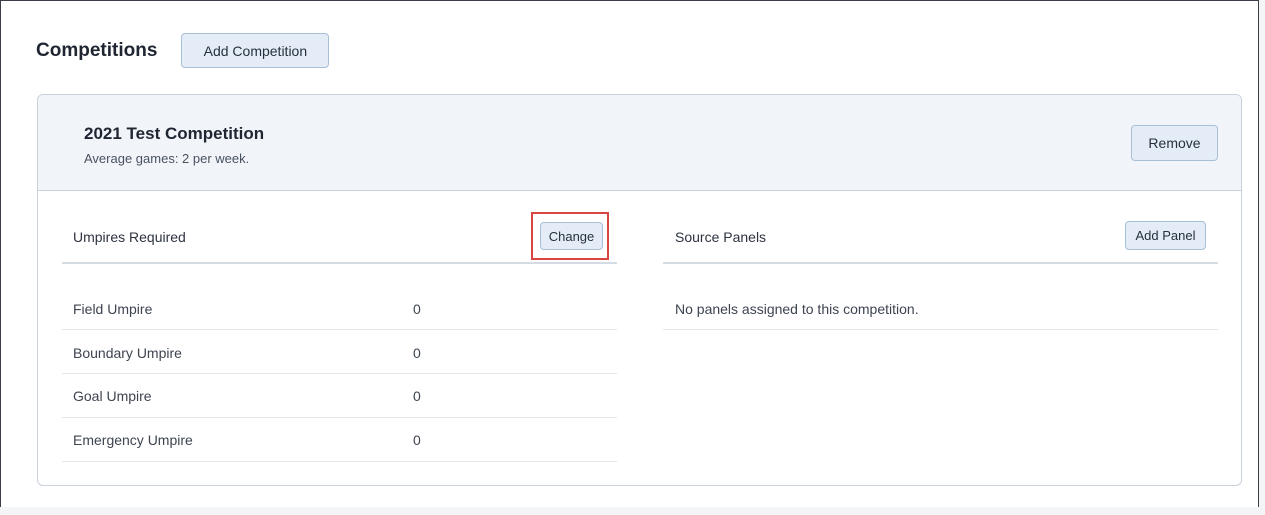 This screenshot has height=515, width=1265. What do you see at coordinates (97, 50) in the screenshot?
I see `page-title: Competitions` at bounding box center [97, 50].